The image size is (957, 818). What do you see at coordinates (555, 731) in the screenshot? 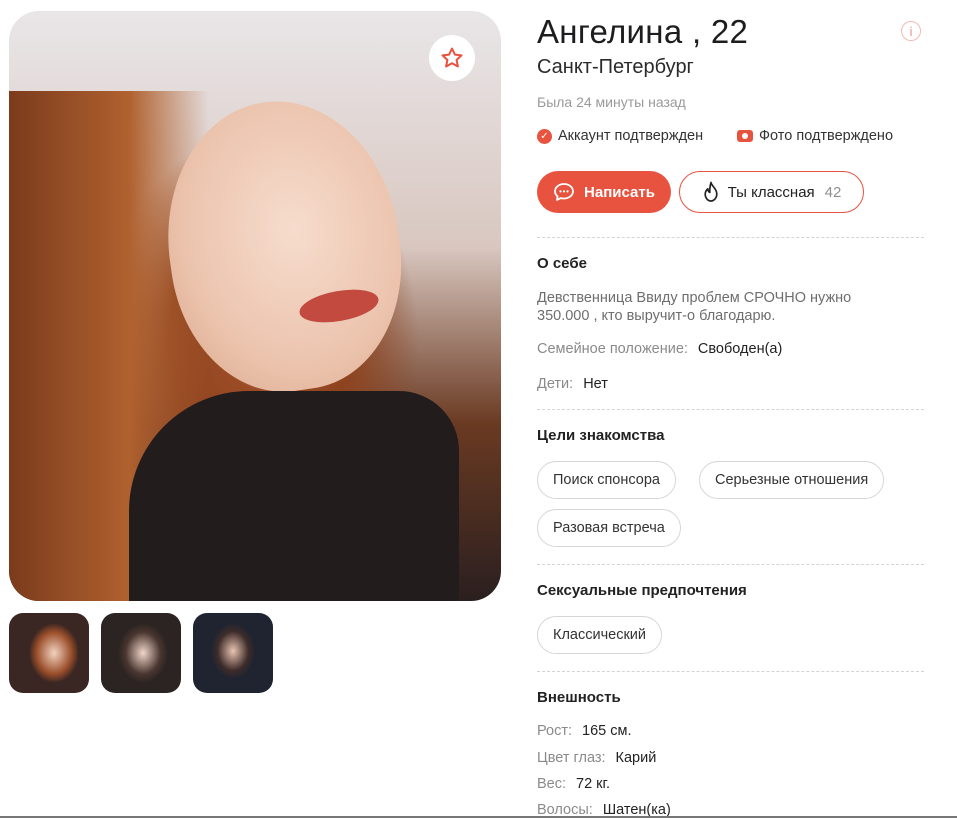
I see `height-key: Рост:` at bounding box center [555, 731].